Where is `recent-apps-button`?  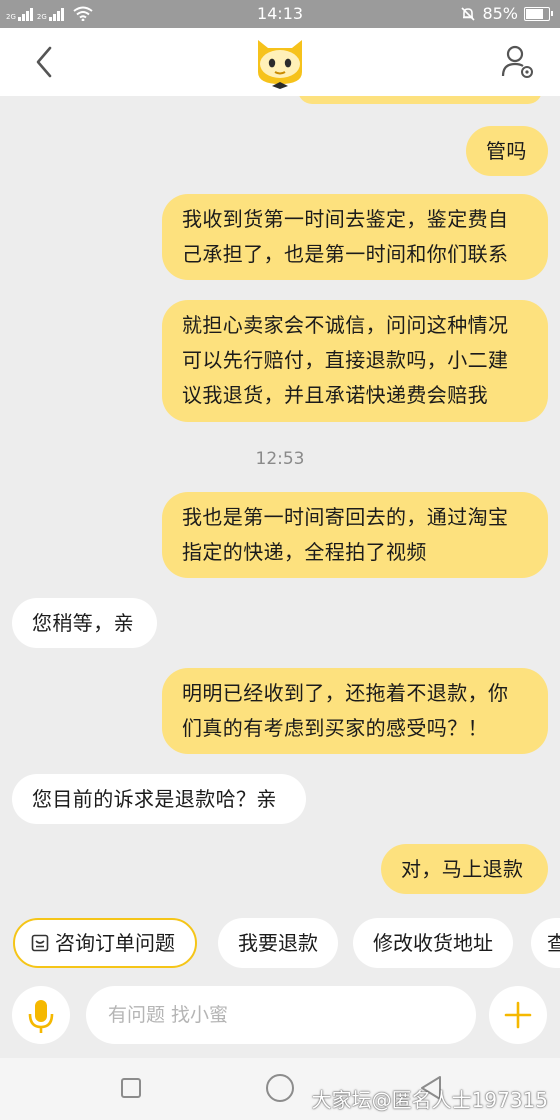 recent-apps-button is located at coordinates (131, 1088).